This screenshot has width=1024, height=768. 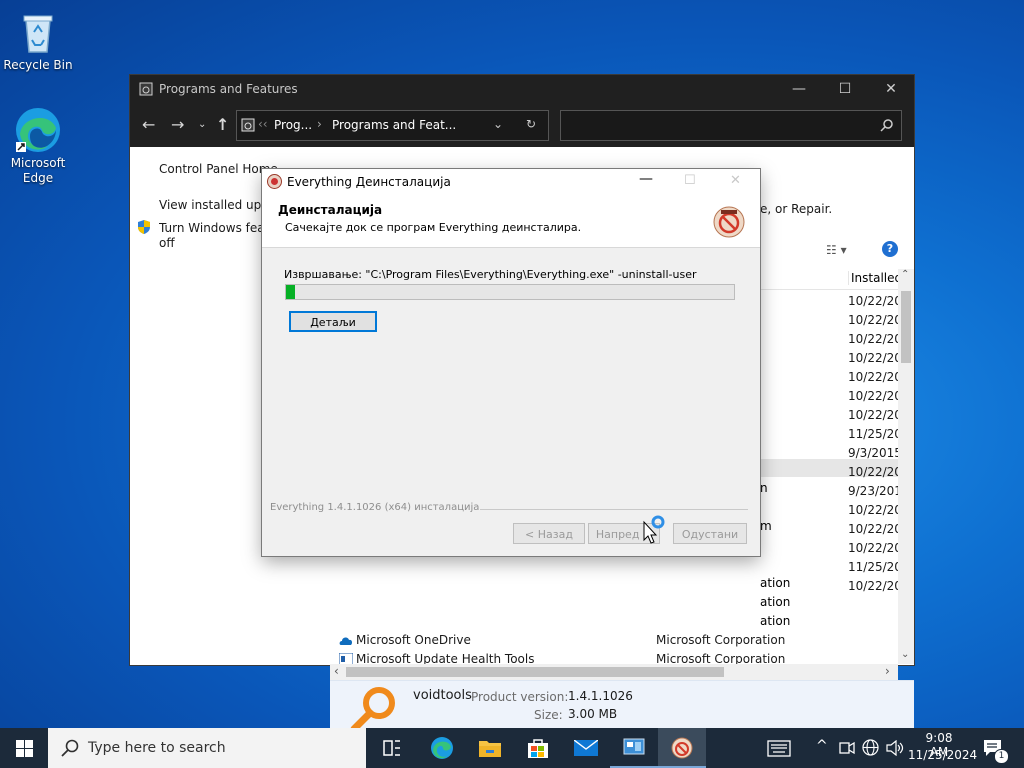 I want to click on forward-arrow-icon: →, so click(x=177, y=124).